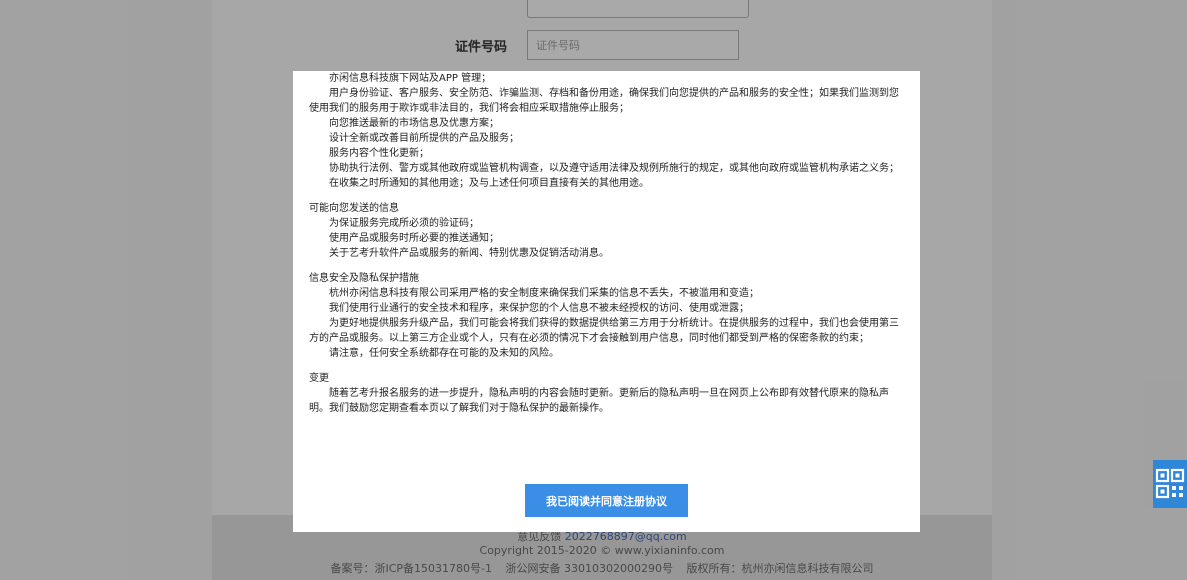 Image resolution: width=1187 pixels, height=580 pixels. Describe the element at coordinates (364, 278) in the screenshot. I see `section-title: 信息安全及隐私保护措施` at that location.